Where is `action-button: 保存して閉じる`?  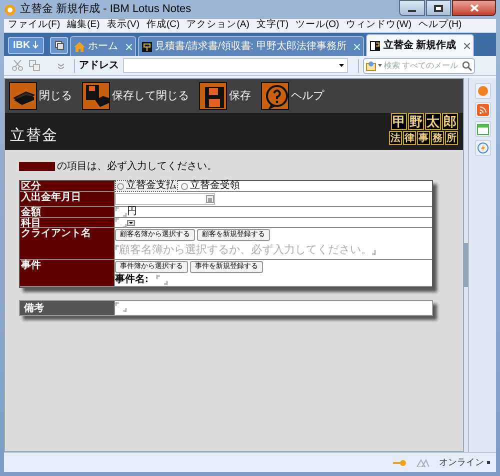 action-button: 保存して閉じる is located at coordinates (135, 96).